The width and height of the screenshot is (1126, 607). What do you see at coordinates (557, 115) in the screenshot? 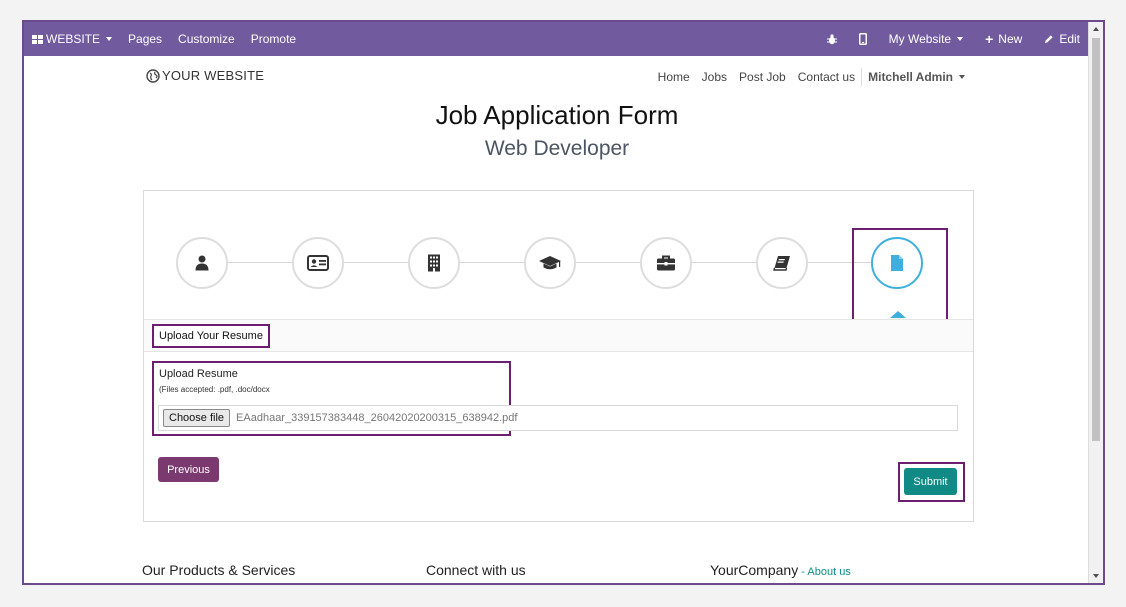
I see `page-title: Job Application Form` at bounding box center [557, 115].